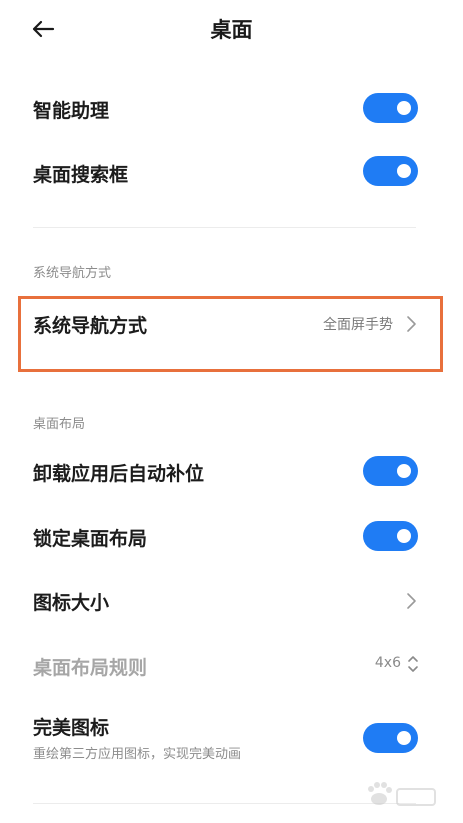 Image resolution: width=463 pixels, height=823 pixels. I want to click on setting-label: 锁定桌面布局, so click(90, 539).